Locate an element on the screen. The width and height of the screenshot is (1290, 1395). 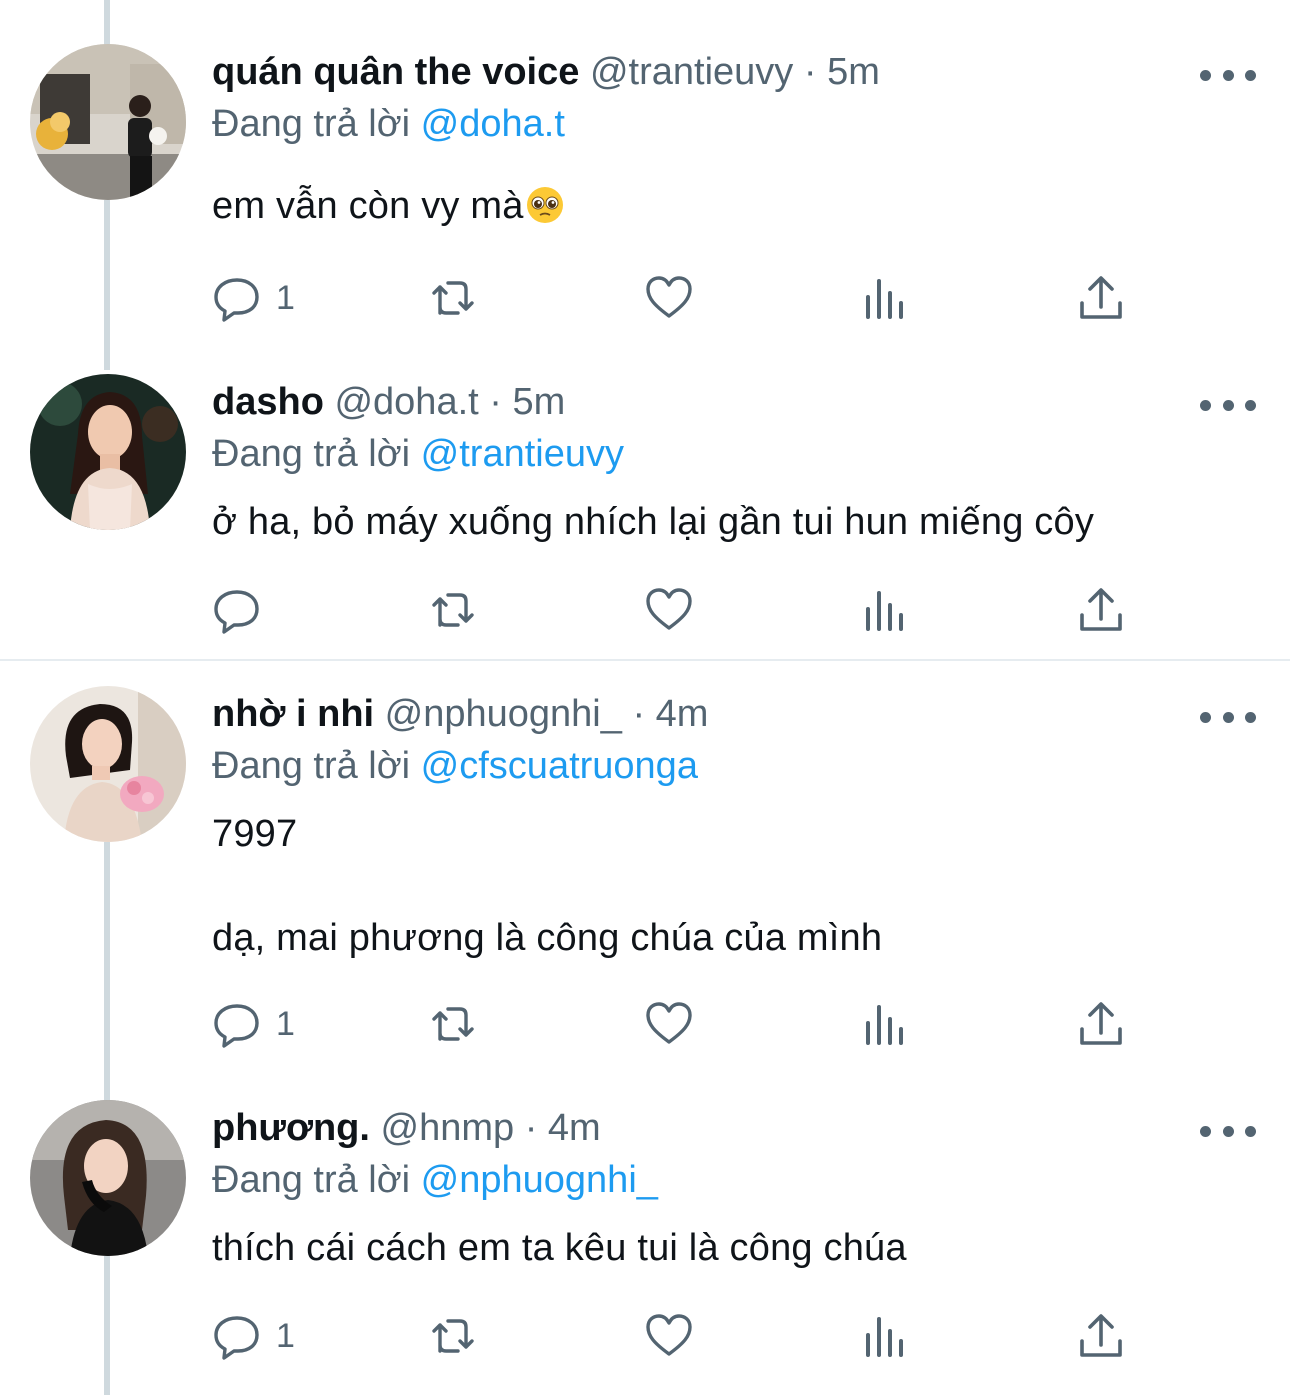
thread-divider is located at coordinates (645, 660).